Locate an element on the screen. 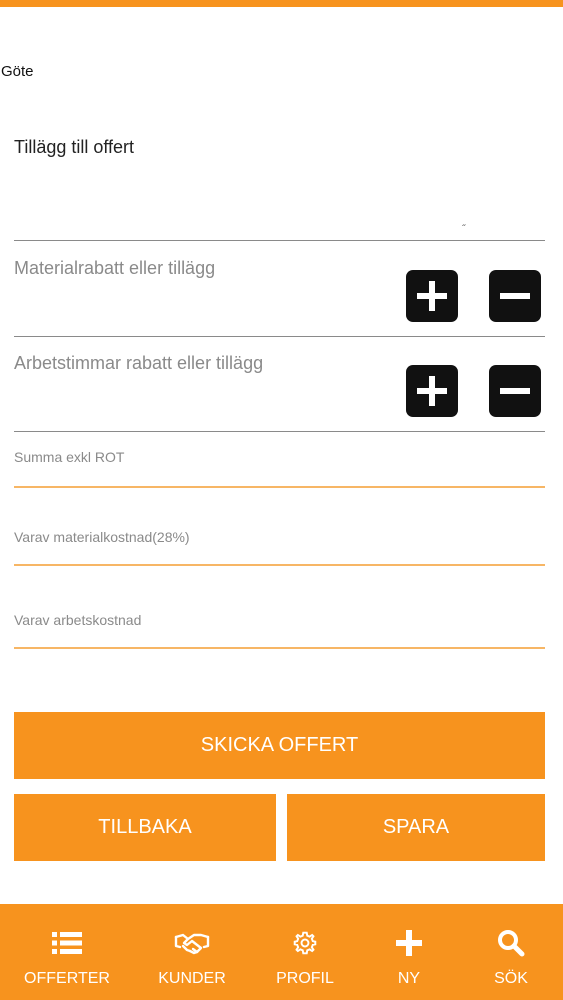 This screenshot has height=1000, width=563. labor-adjustment-field: Arbetstimmar rabatt eller tillägg is located at coordinates (138, 363).